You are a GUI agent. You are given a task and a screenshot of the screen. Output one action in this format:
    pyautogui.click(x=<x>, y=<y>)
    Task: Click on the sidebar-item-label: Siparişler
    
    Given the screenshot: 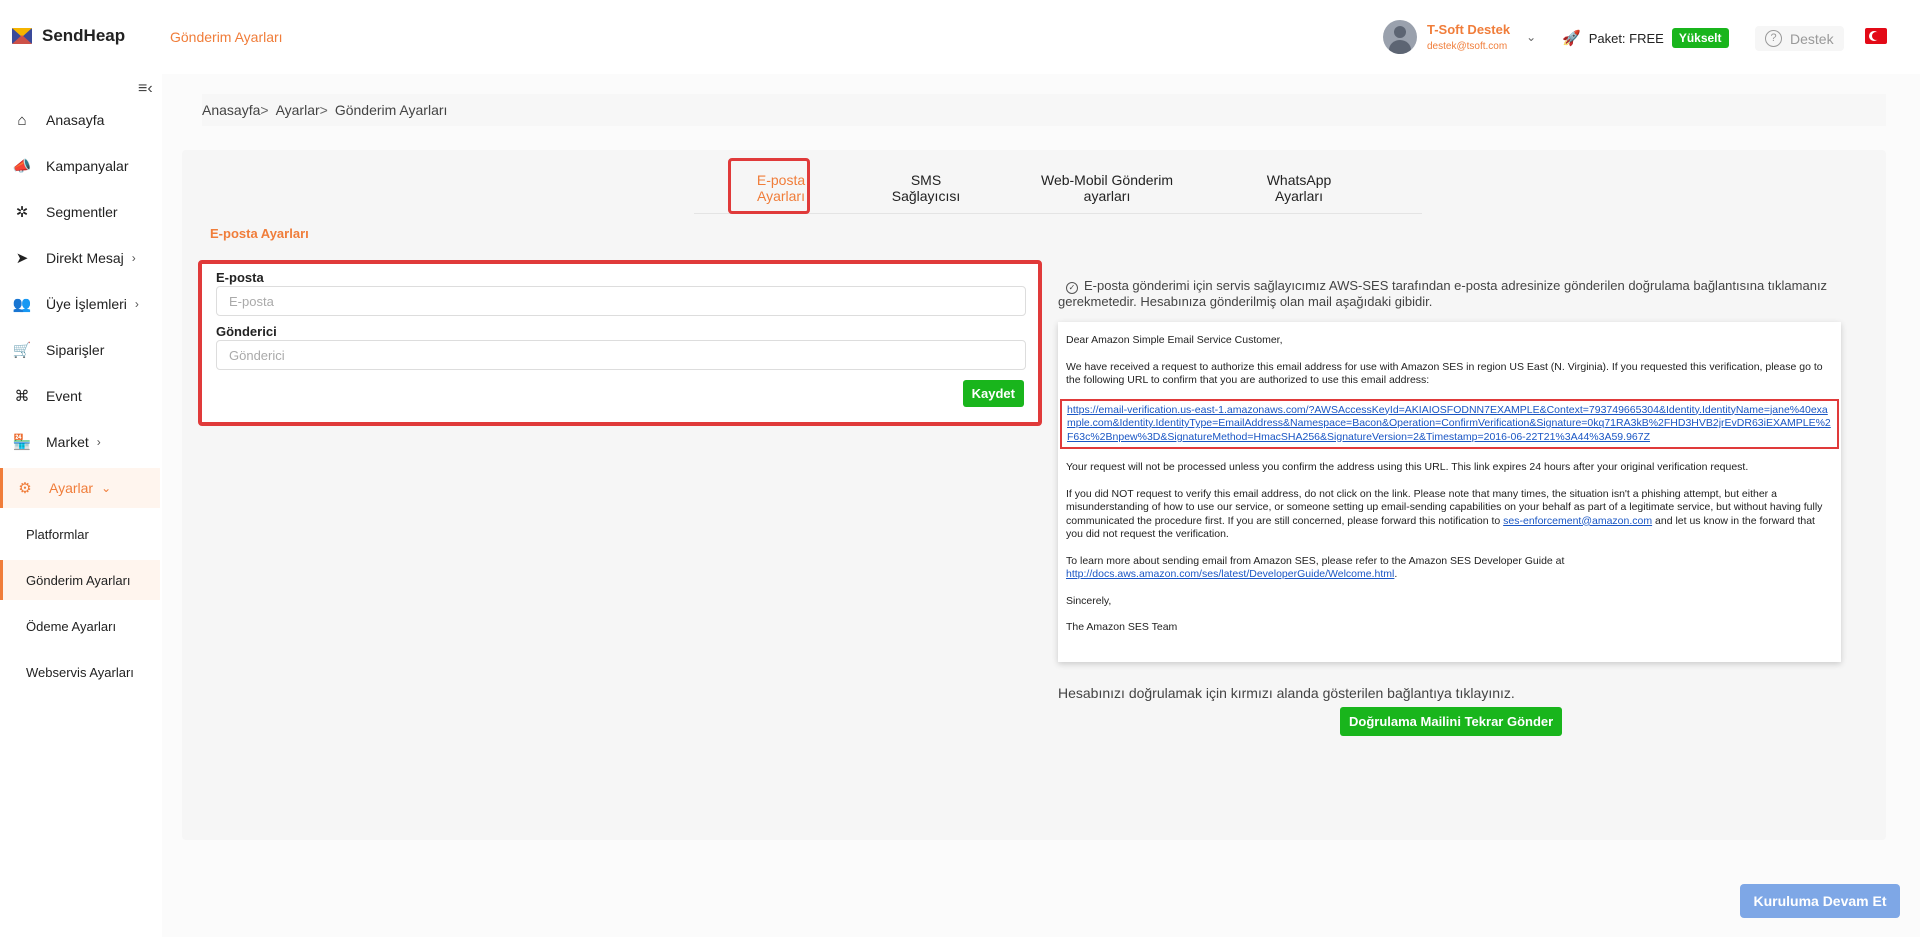 What is the action you would take?
    pyautogui.click(x=75, y=350)
    